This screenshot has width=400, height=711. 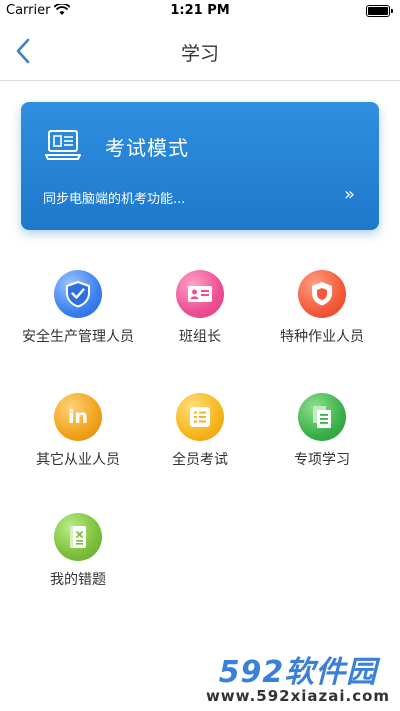 What do you see at coordinates (298, 672) in the screenshot?
I see `watermark-logo: 592软件园` at bounding box center [298, 672].